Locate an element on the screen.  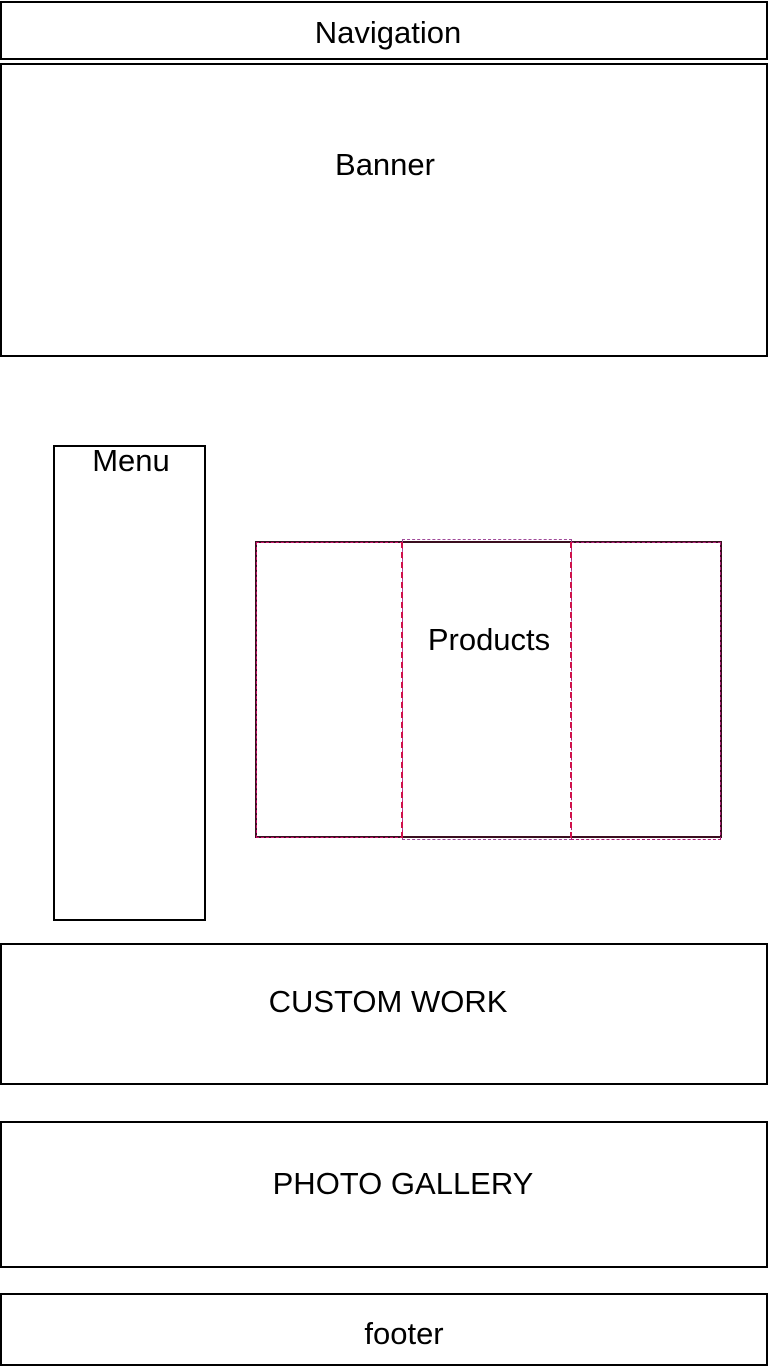
footer-label: footer is located at coordinates (404, 1333).